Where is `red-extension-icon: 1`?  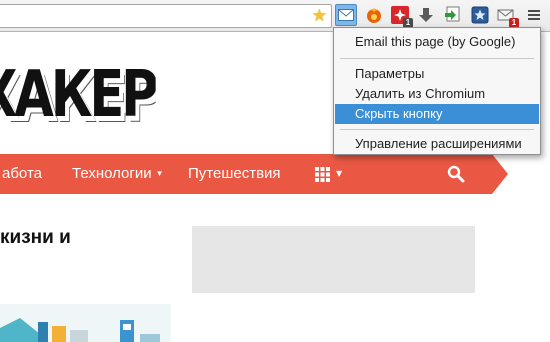
red-extension-icon: 1 is located at coordinates (401, 16).